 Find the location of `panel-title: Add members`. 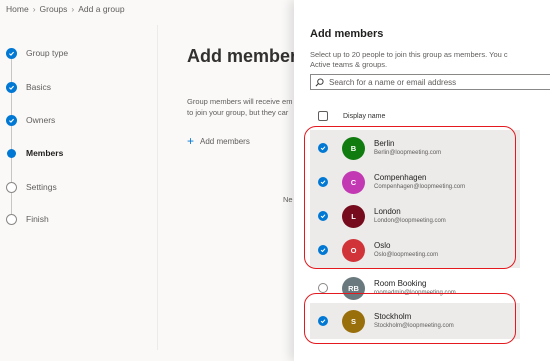

panel-title: Add members is located at coordinates (347, 34).